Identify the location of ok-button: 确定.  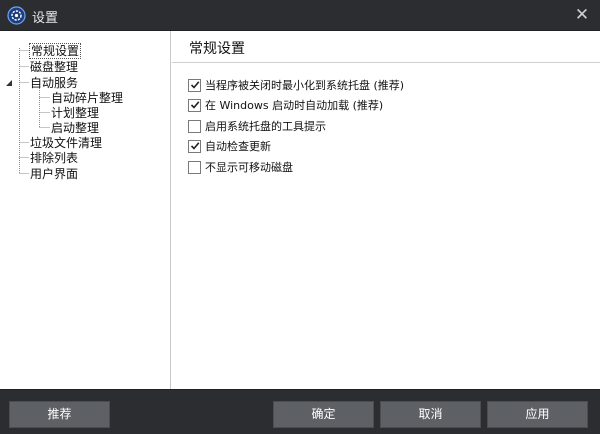
(323, 414).